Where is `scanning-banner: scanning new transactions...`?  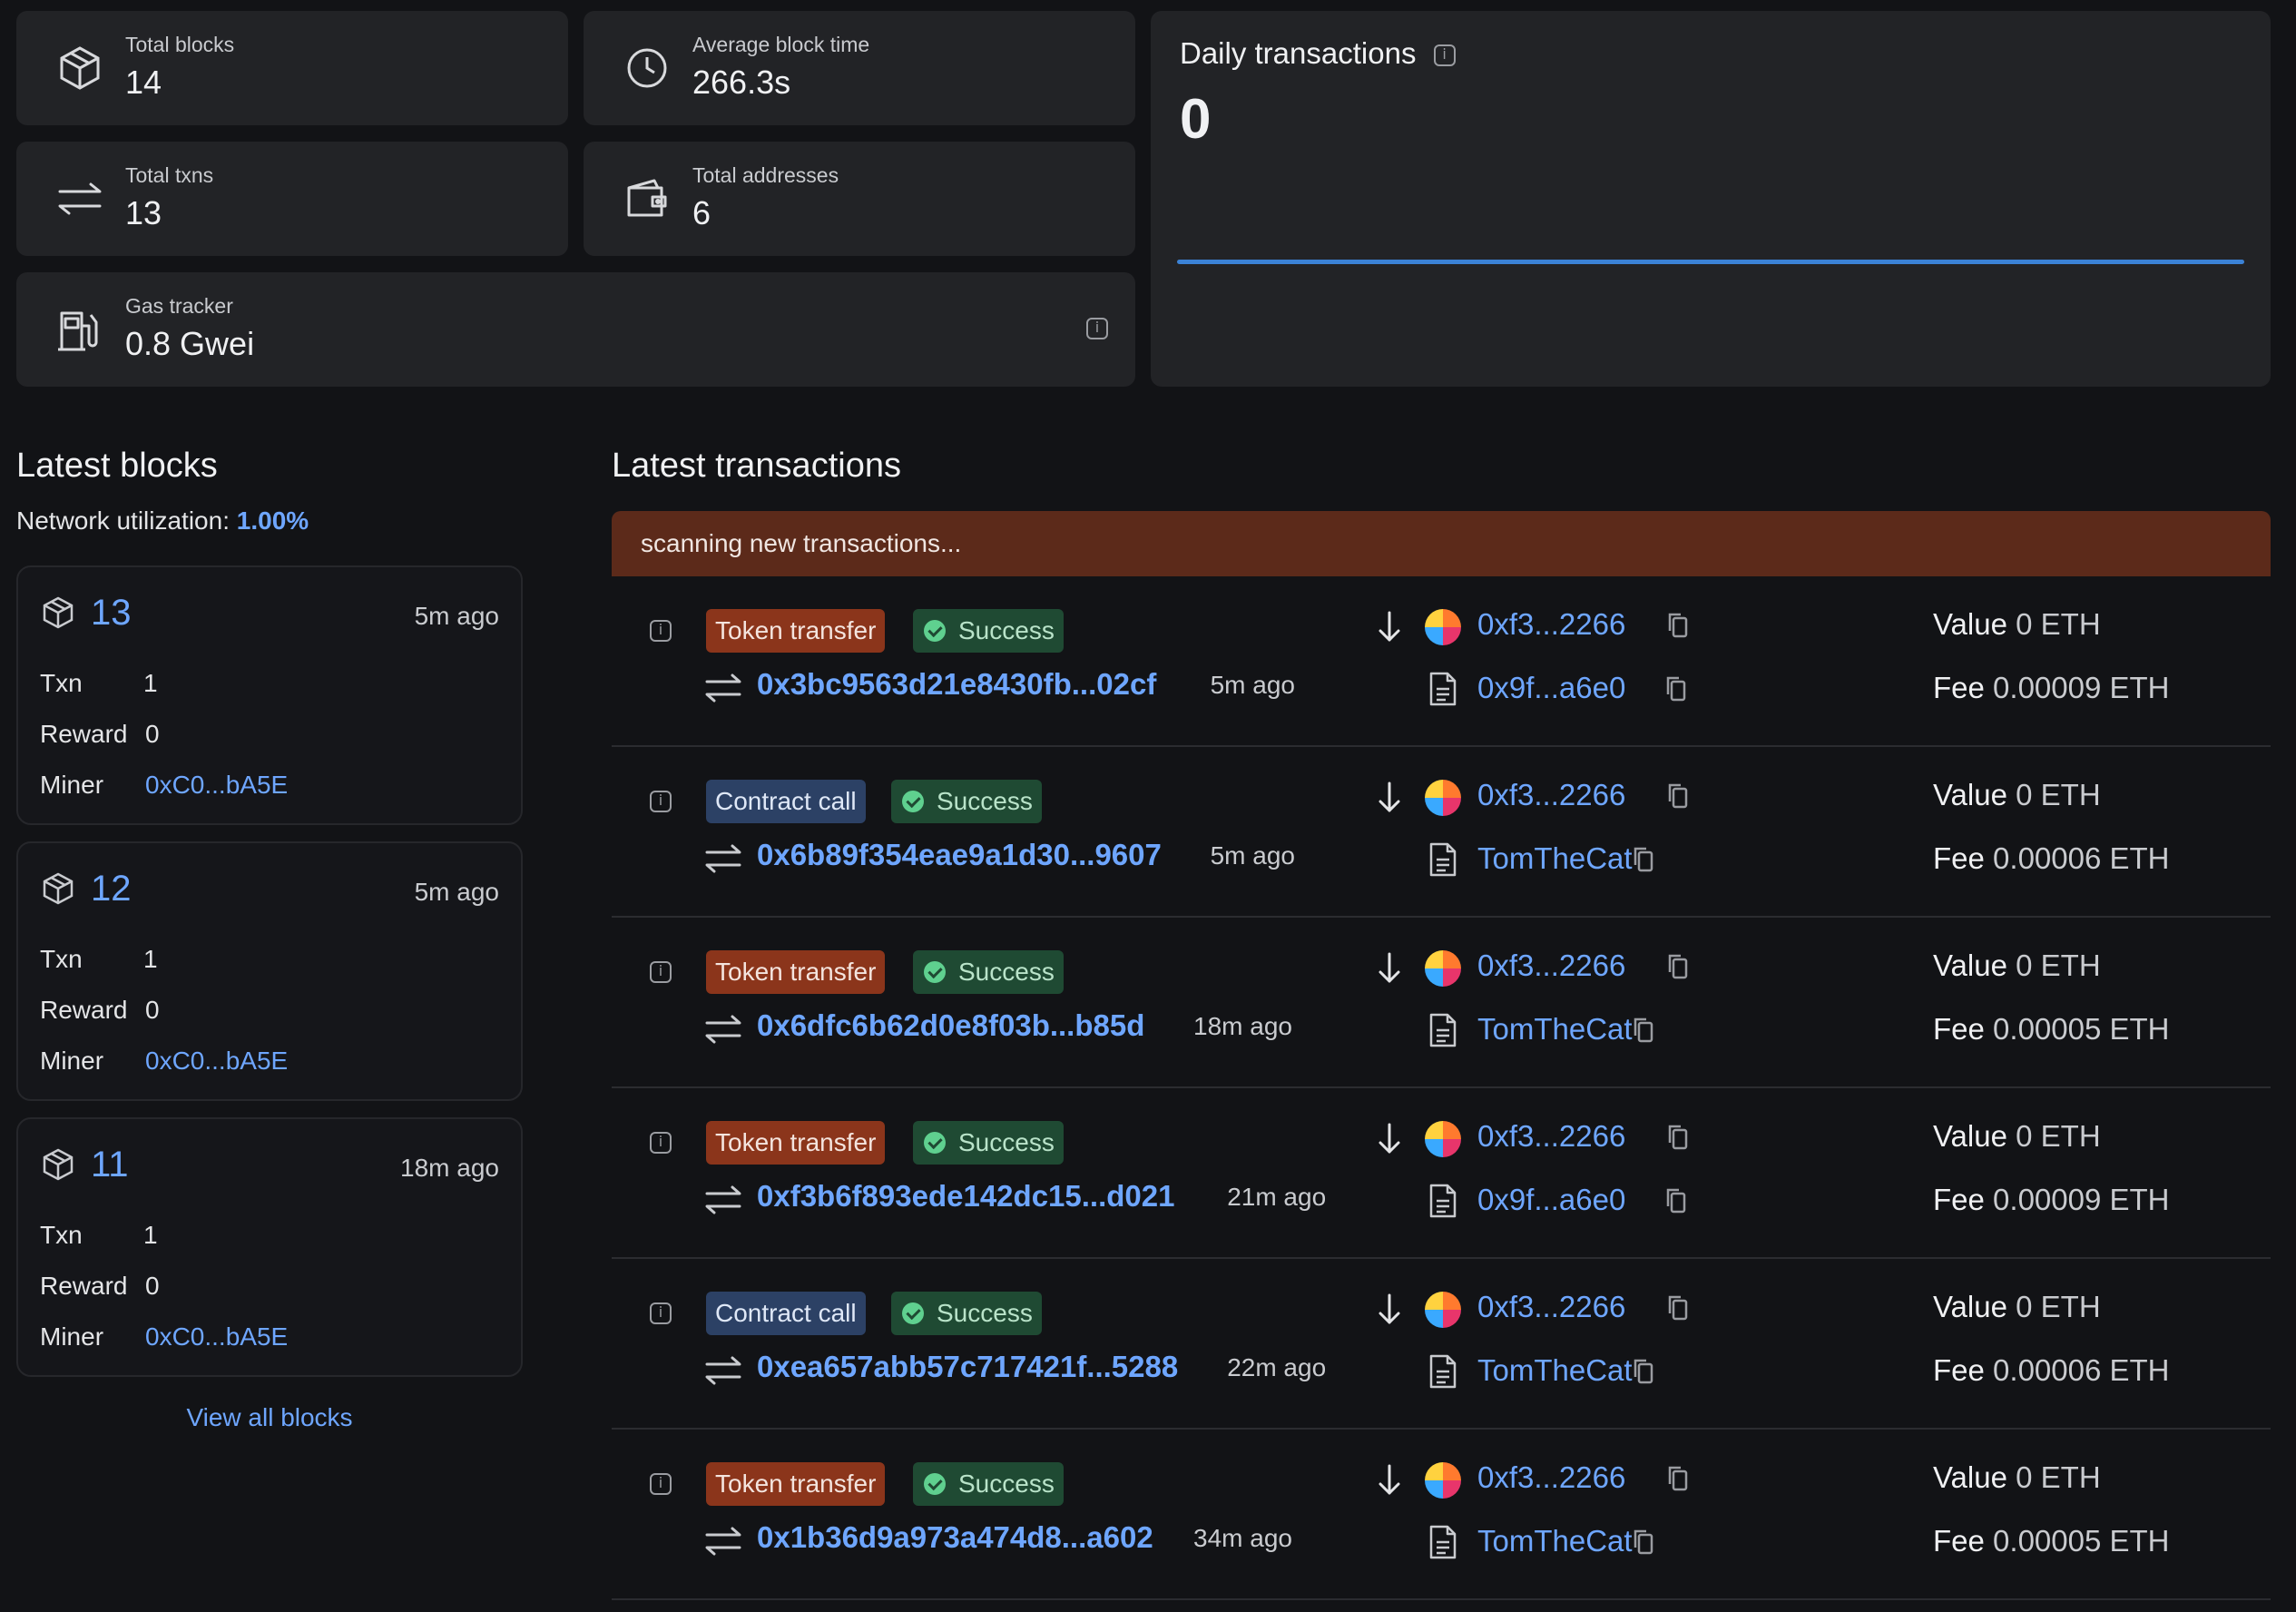 scanning-banner: scanning new transactions... is located at coordinates (1441, 543).